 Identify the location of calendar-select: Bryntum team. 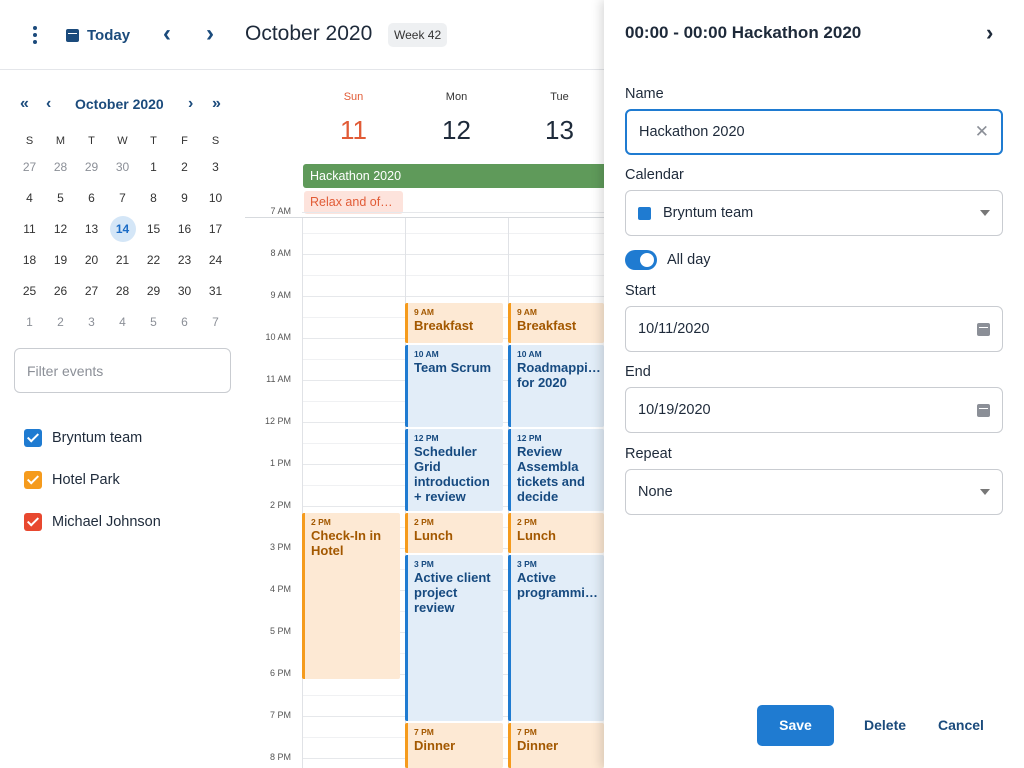
(814, 213).